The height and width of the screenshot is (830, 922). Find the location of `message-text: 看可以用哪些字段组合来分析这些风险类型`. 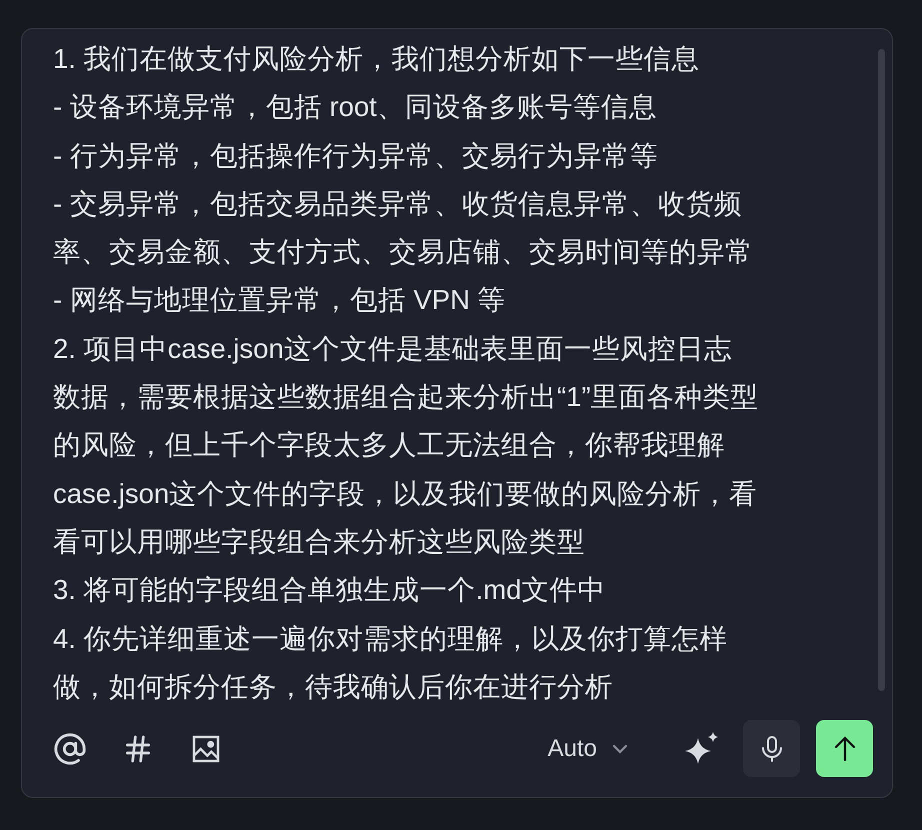

message-text: 看可以用哪些字段组合来分析这些风险类型 is located at coordinates (319, 541).